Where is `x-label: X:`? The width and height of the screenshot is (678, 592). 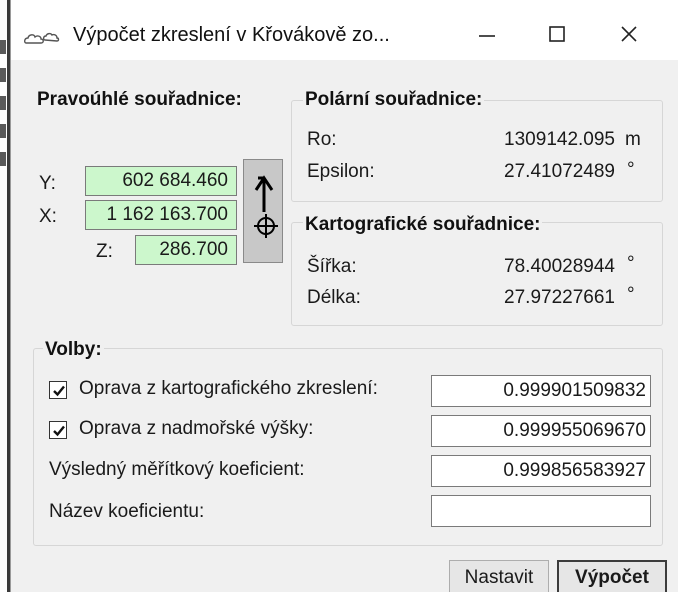 x-label: X: is located at coordinates (48, 216).